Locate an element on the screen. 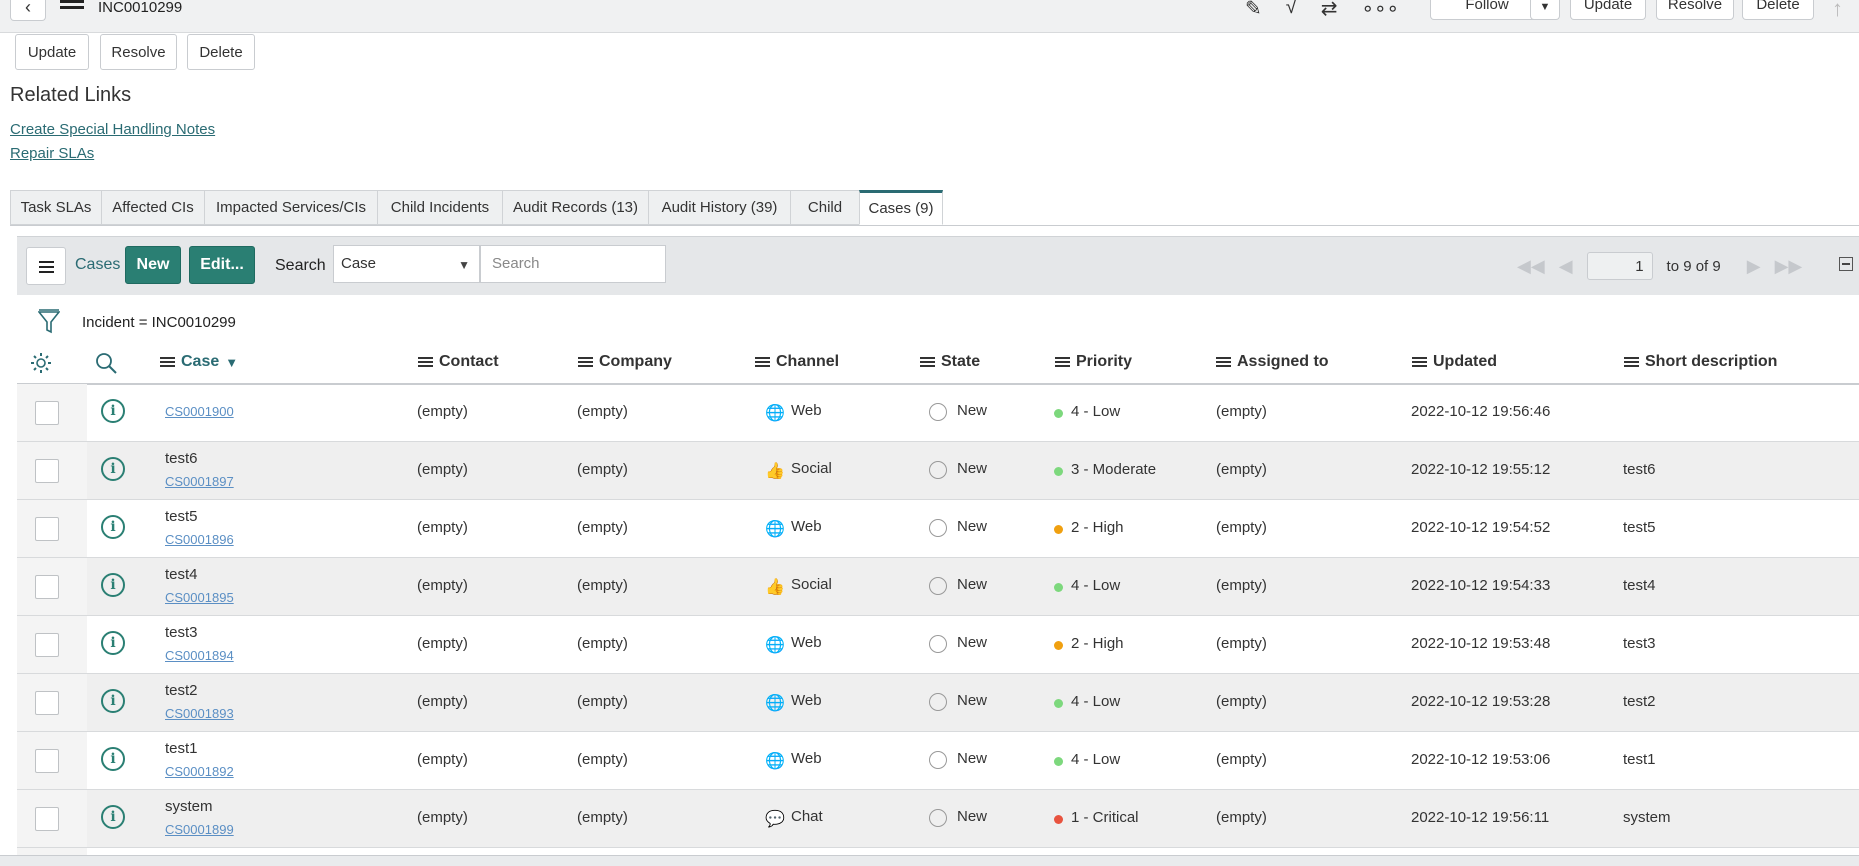  settings-sliders-icon: ⇄ is located at coordinates (1329, 10).